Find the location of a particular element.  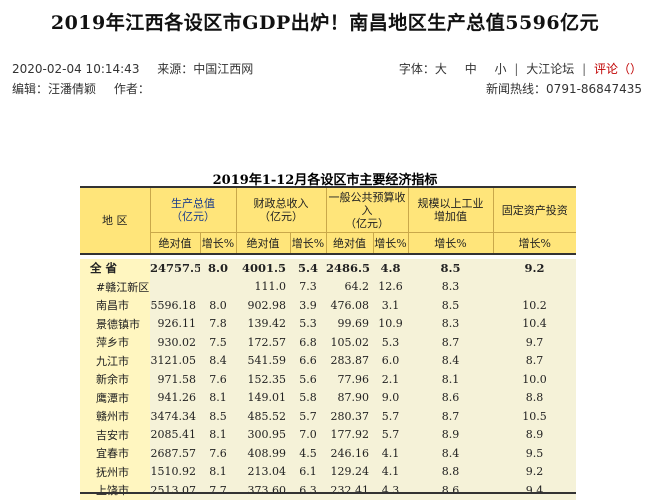

article-tools: 字体：大 中 小 | 大江论坛 | 评论（） is located at coordinates (520, 68).